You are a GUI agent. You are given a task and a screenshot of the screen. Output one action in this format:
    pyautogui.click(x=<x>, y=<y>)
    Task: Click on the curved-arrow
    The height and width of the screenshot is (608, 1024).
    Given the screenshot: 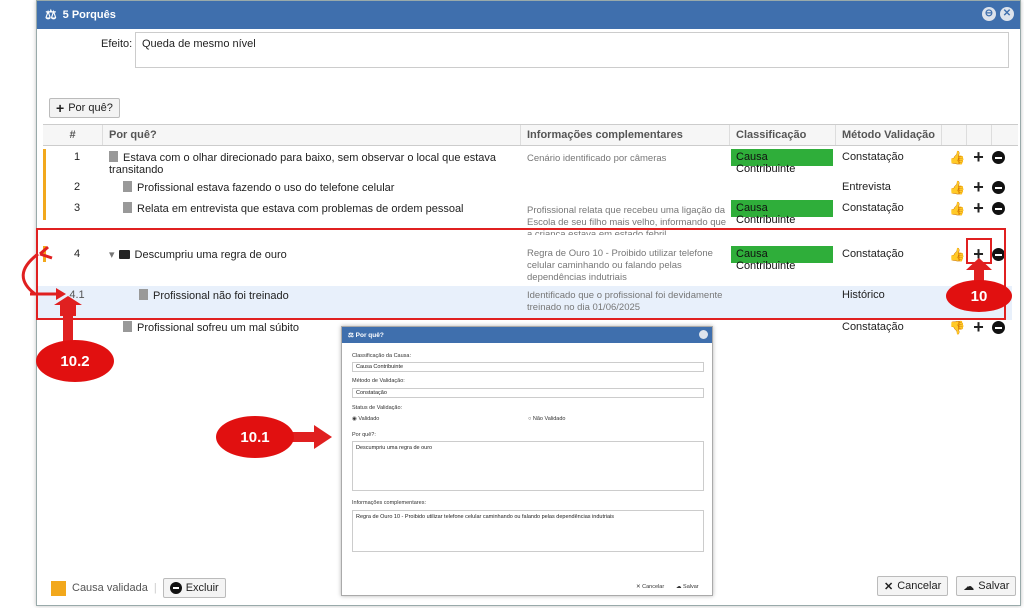 What is the action you would take?
    pyautogui.click(x=30, y=274)
    